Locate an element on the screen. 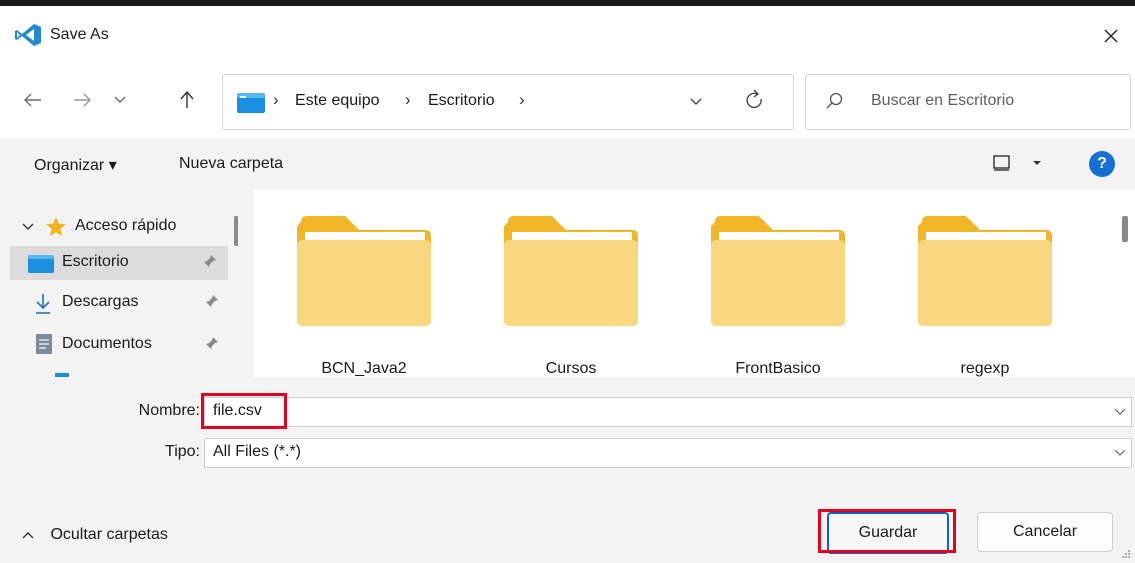 The height and width of the screenshot is (563, 1135). breadcrumb-este-equipo: Este equipo is located at coordinates (337, 101).